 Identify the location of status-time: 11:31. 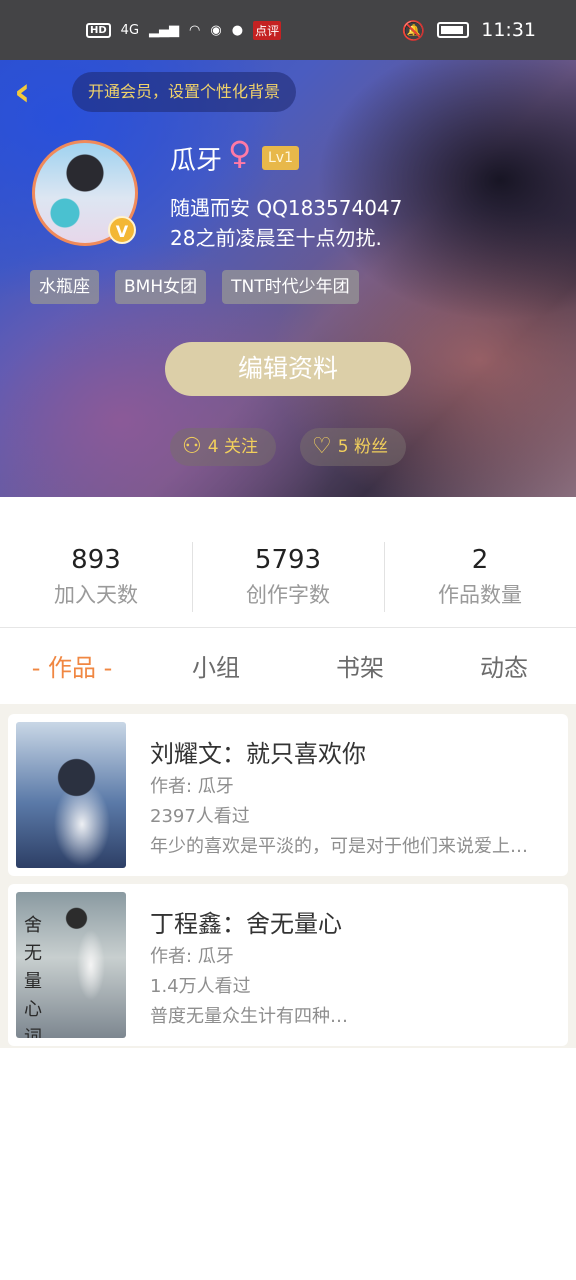
(508, 30).